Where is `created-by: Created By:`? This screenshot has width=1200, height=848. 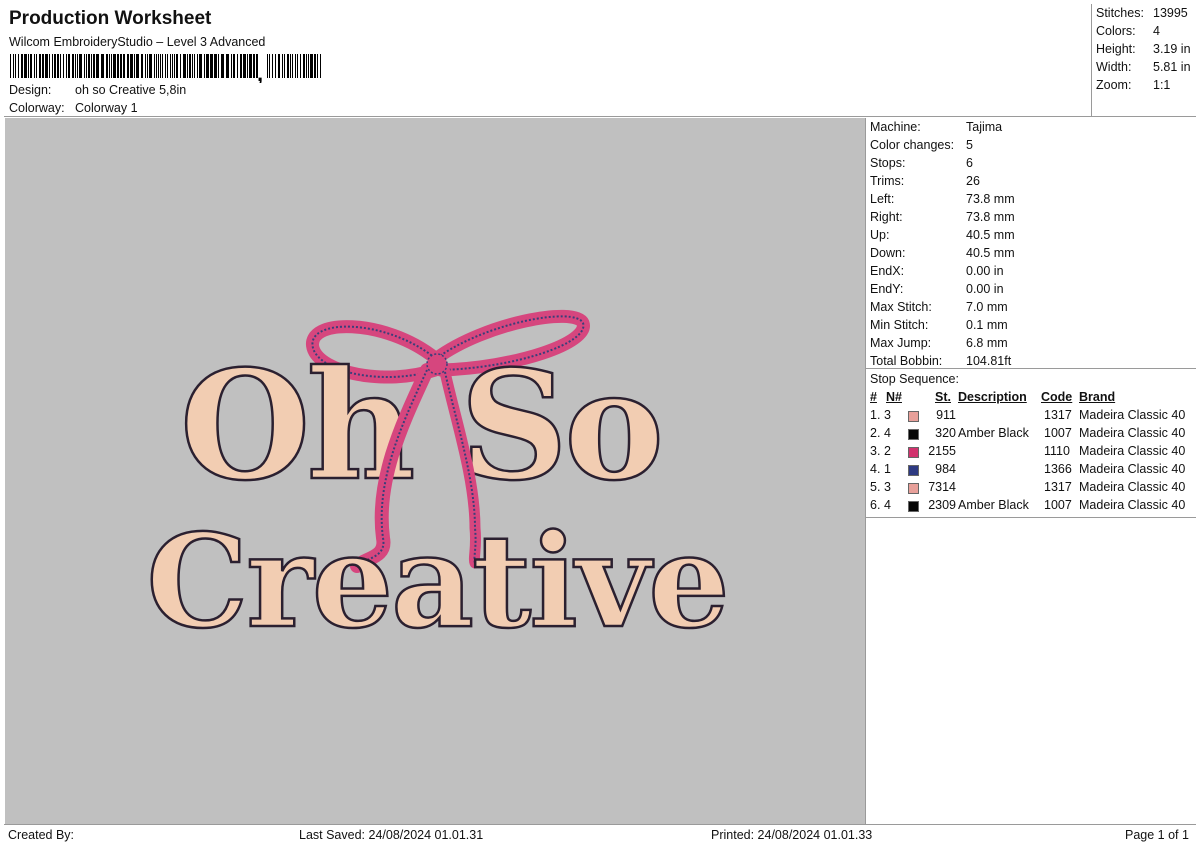
created-by: Created By: is located at coordinates (41, 835).